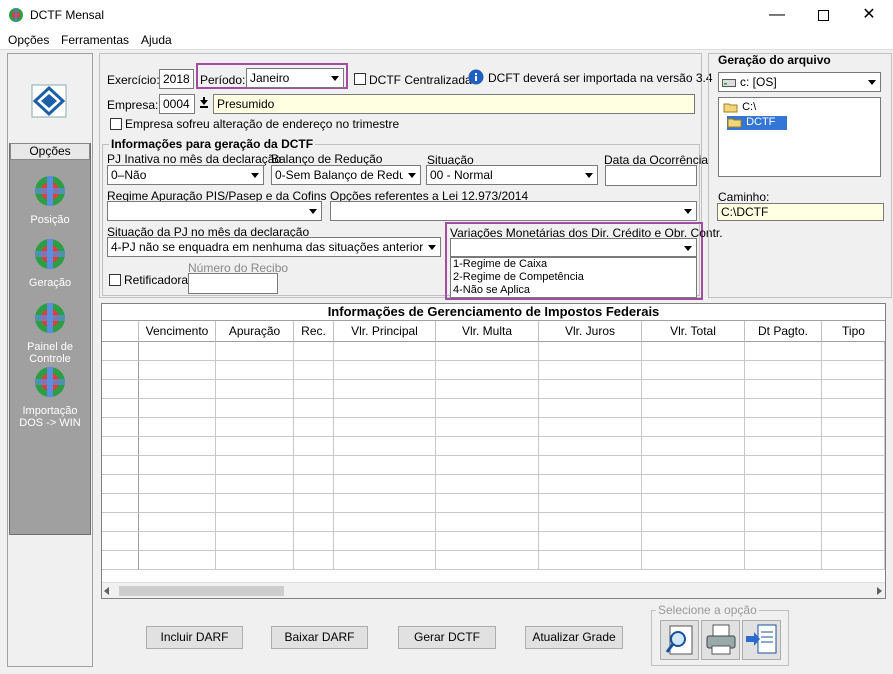  What do you see at coordinates (233, 283) in the screenshot?
I see `recibo-input` at bounding box center [233, 283].